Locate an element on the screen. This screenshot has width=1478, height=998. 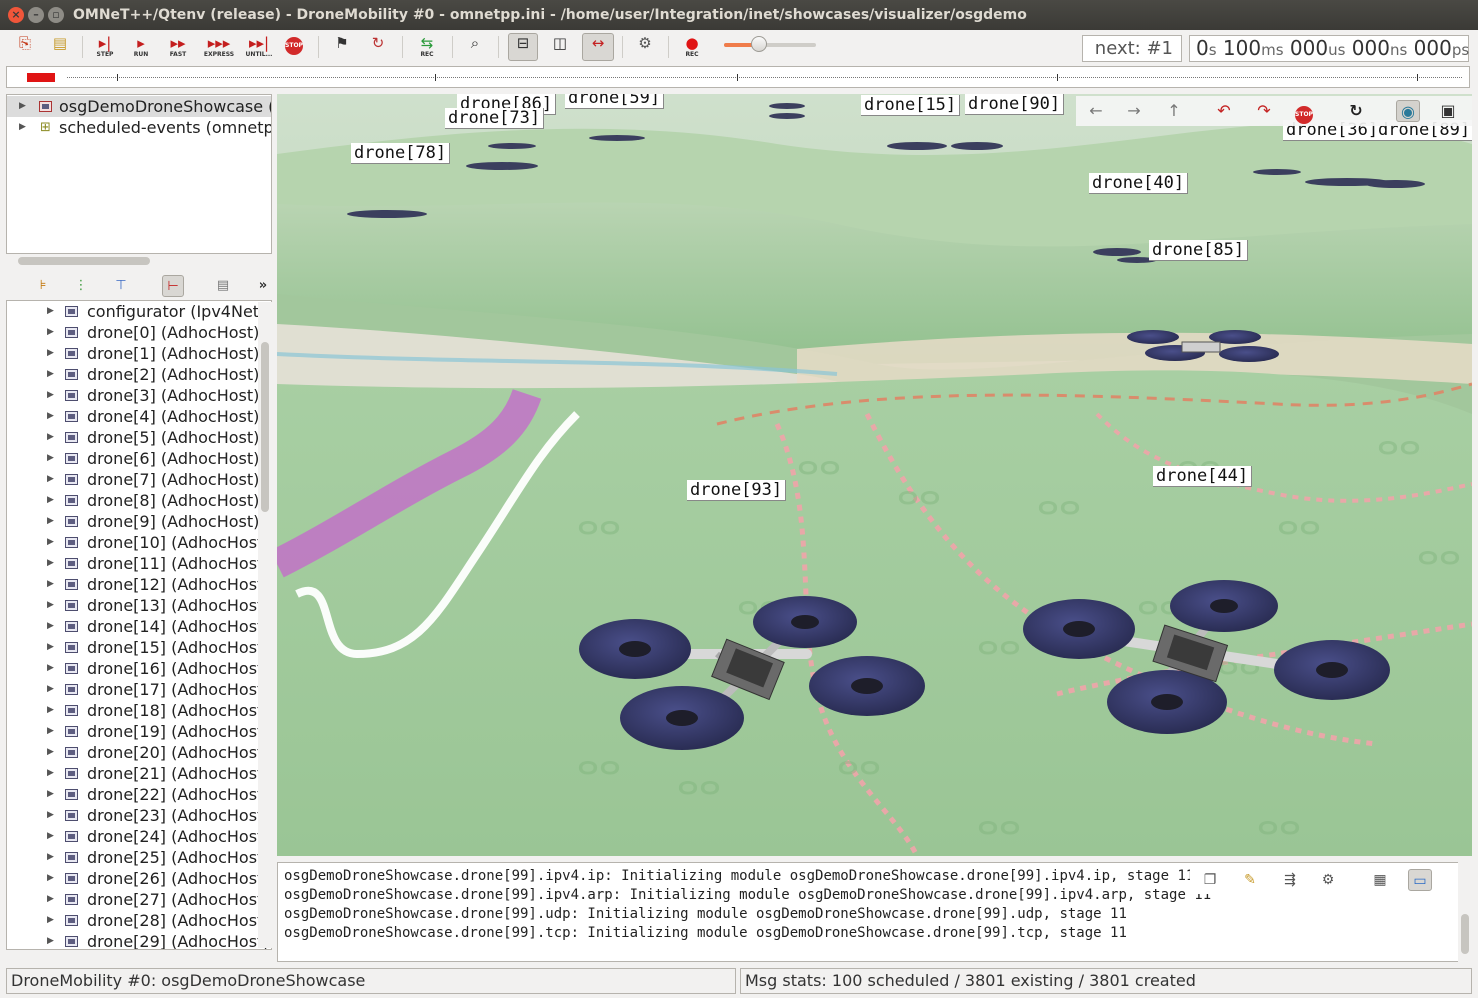
window-close-button: × is located at coordinates (16, 15).